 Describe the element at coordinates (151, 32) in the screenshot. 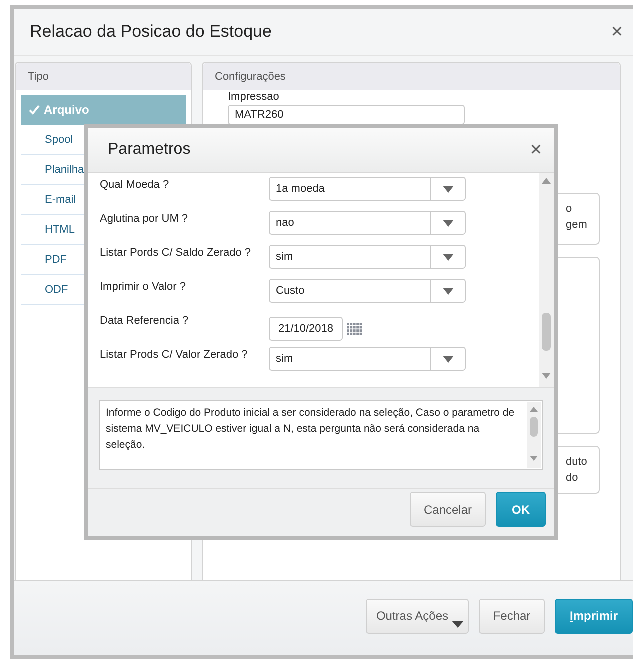

I see `window-title: Relacao da Posicao do Estoque` at that location.